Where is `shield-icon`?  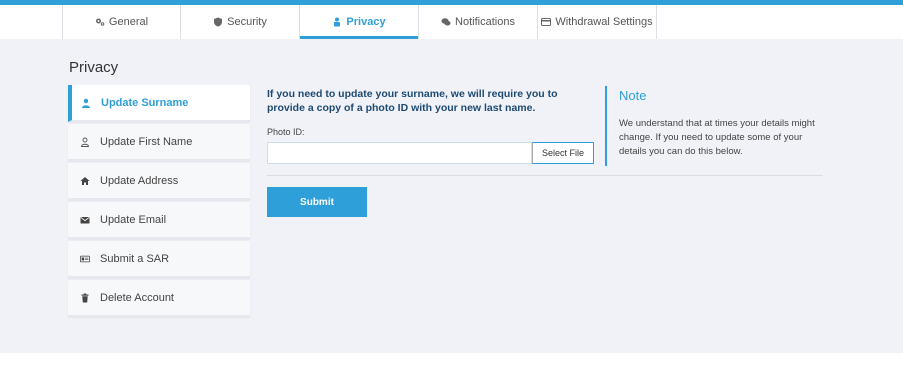 shield-icon is located at coordinates (218, 22).